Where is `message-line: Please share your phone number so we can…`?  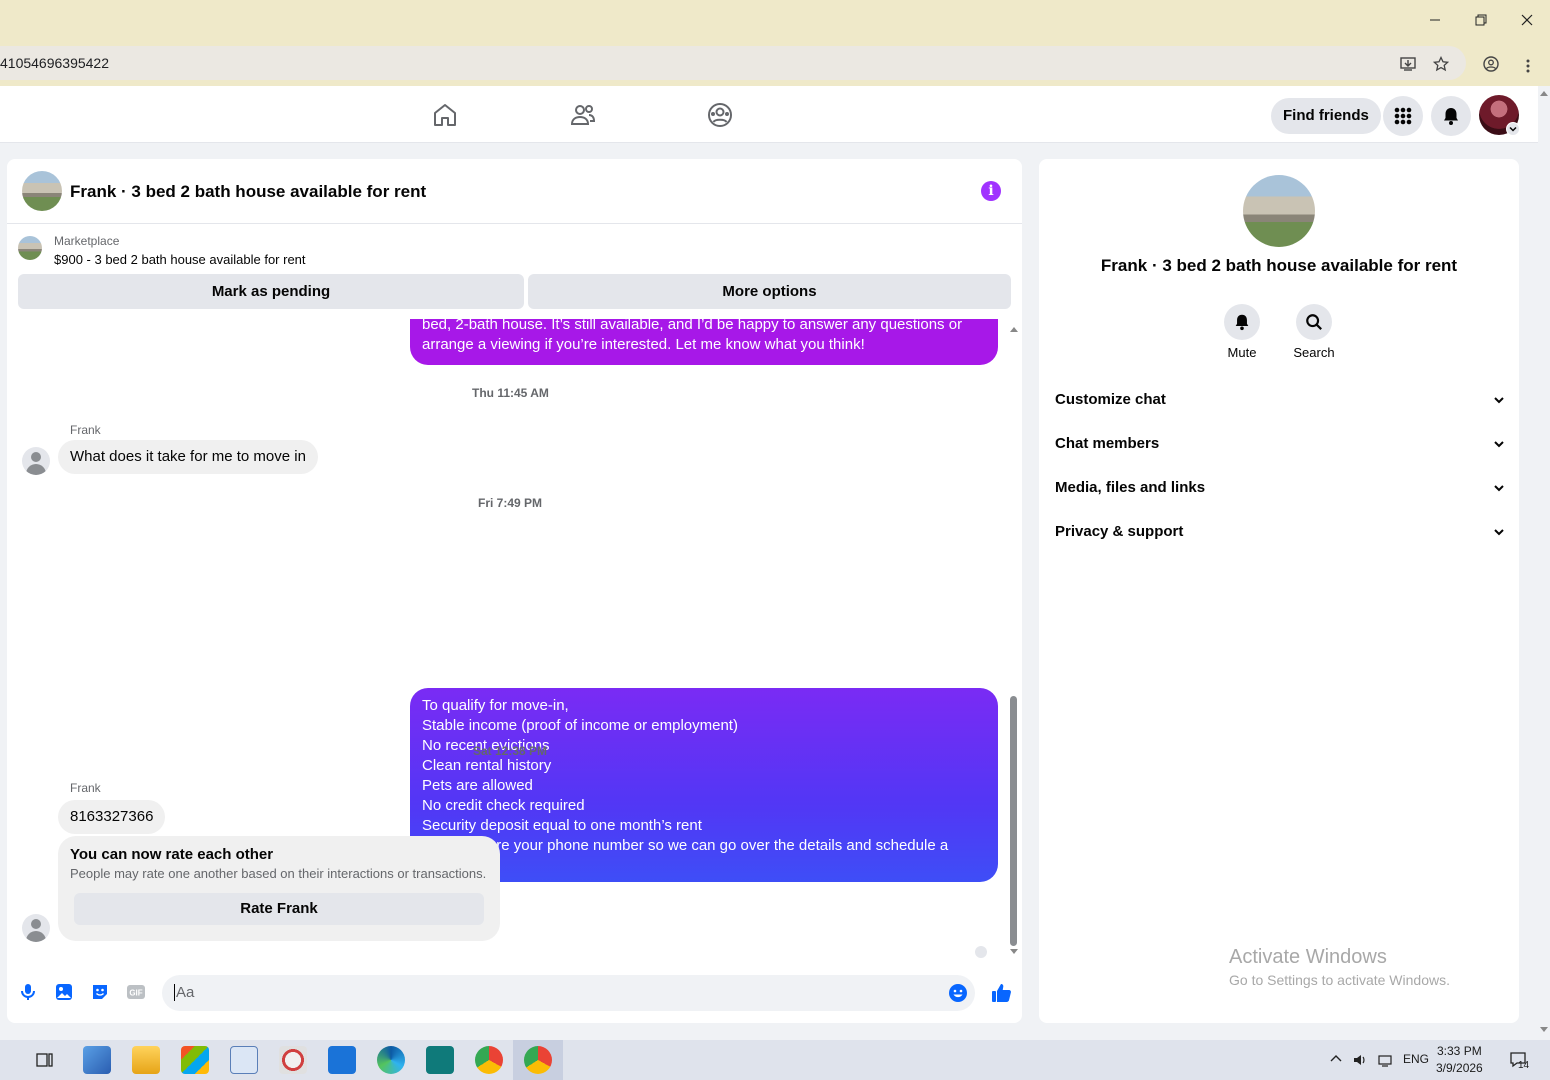
message-line: Please share your phone number so we can… is located at coordinates (685, 845).